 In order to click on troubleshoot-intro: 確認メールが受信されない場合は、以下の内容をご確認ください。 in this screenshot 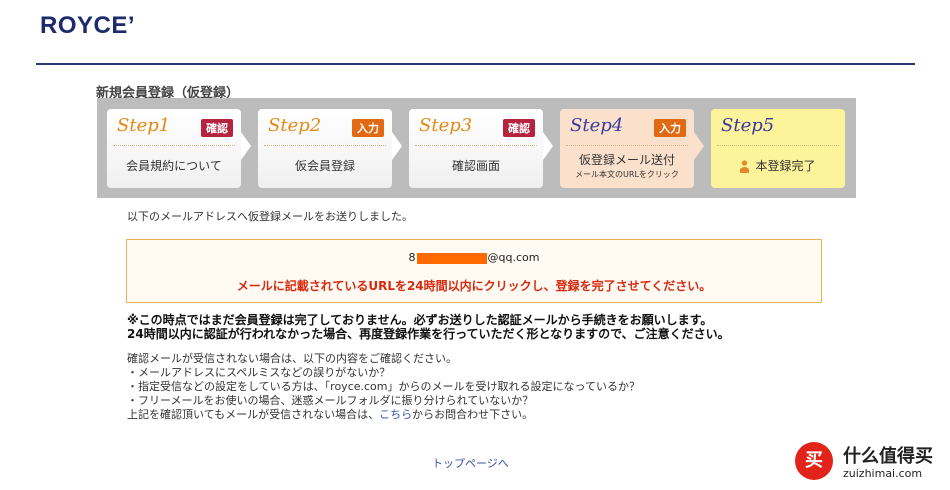, I will do `click(292, 358)`.